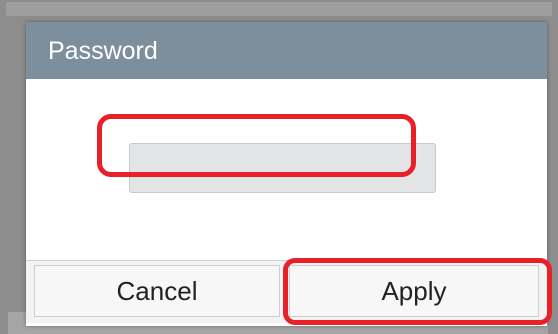  Describe the element at coordinates (414, 291) in the screenshot. I see `apply-button: Apply` at that location.